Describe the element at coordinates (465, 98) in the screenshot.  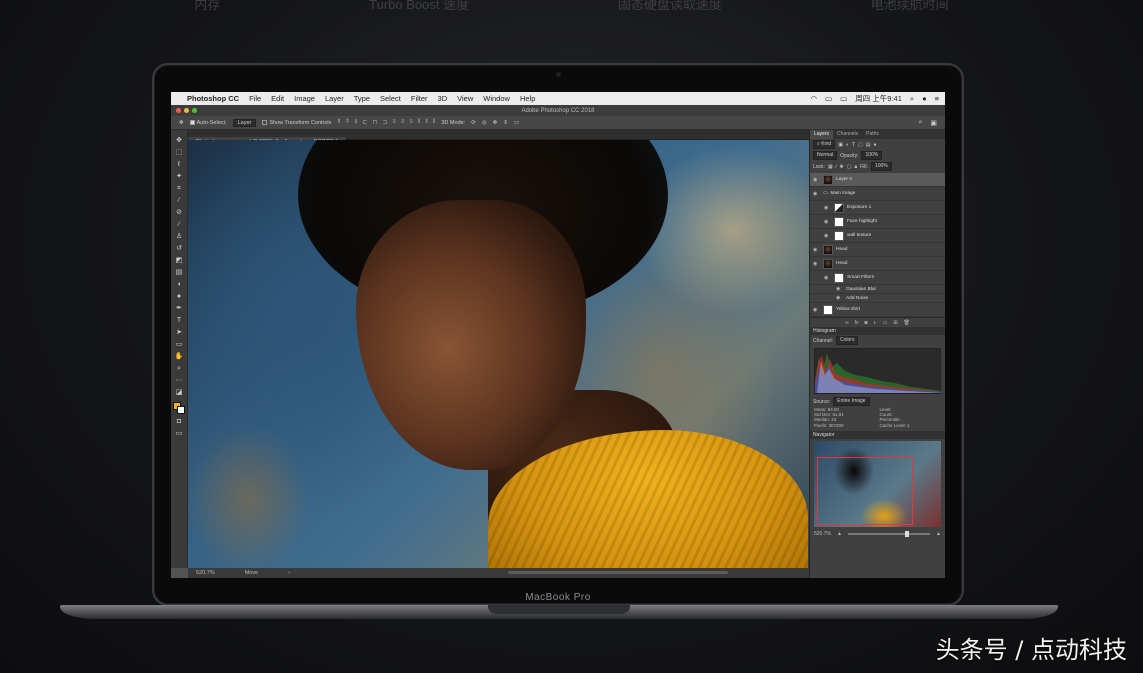
I see `menu-view: View` at that location.